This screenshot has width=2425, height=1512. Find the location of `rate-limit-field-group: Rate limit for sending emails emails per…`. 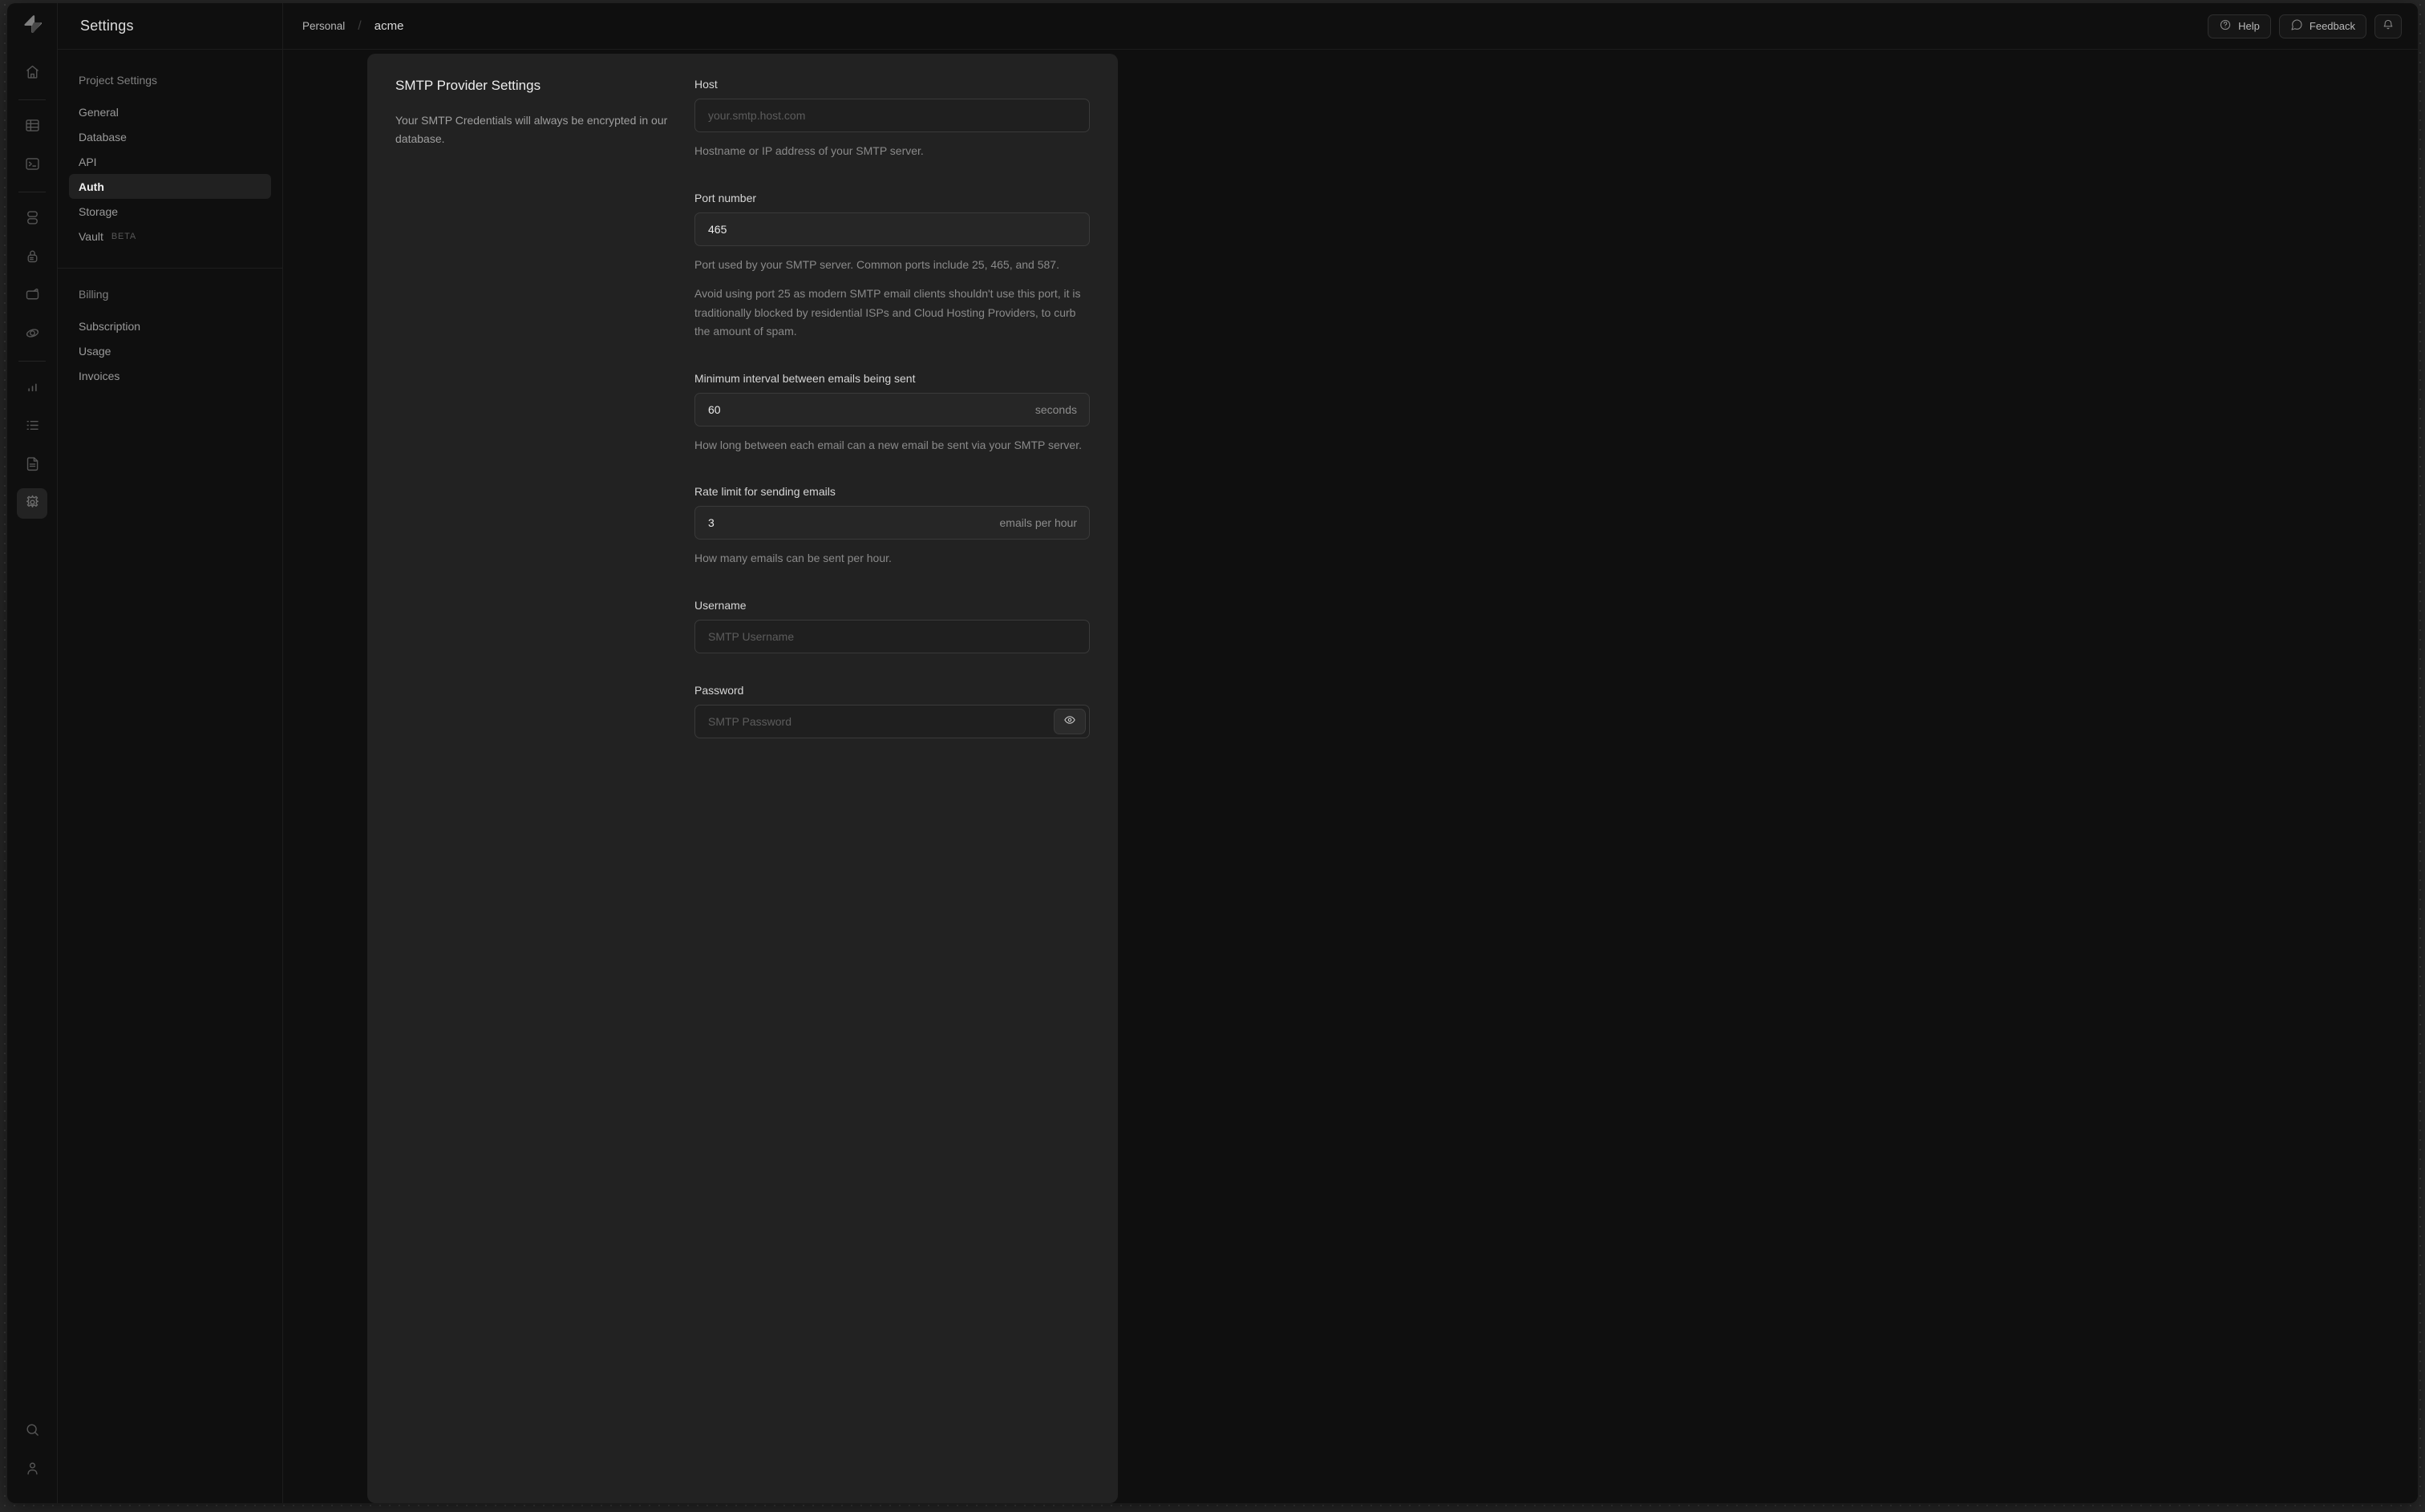

rate-limit-field-group: Rate limit for sending emails emails per… is located at coordinates (892, 526).